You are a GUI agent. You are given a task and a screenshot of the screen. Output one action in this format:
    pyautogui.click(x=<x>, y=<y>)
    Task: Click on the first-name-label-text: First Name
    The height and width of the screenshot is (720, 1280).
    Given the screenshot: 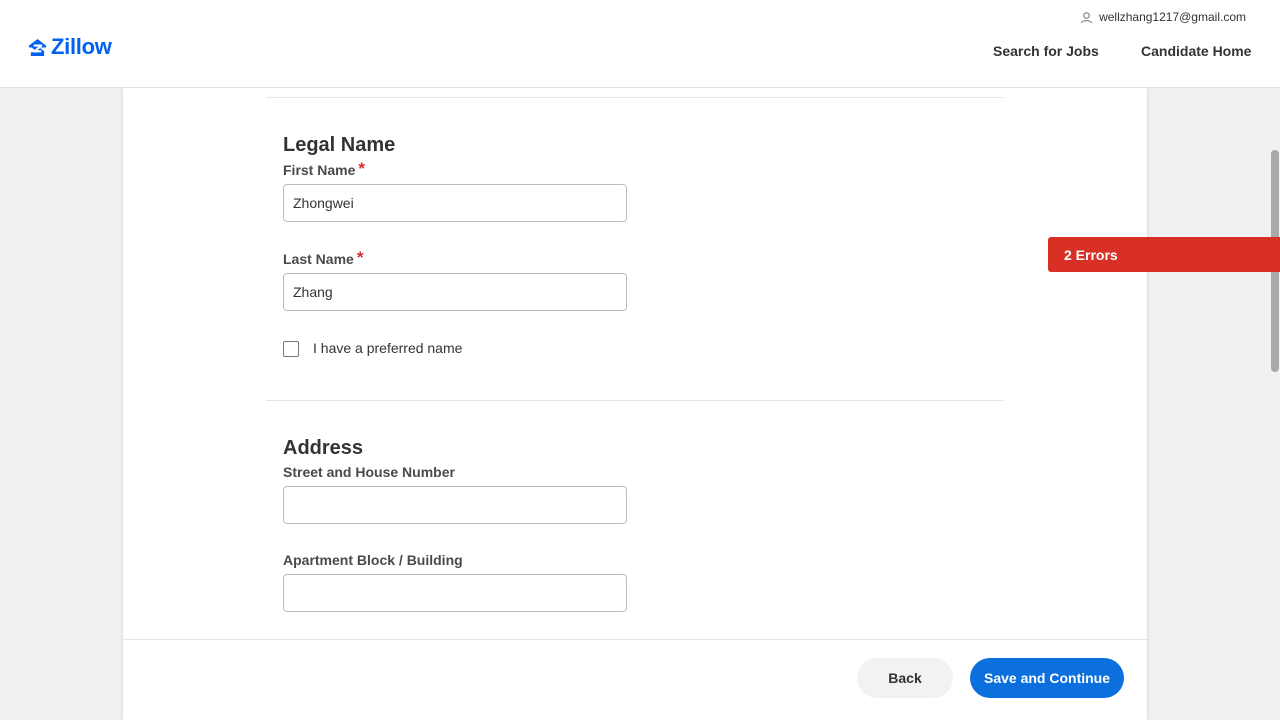 What is the action you would take?
    pyautogui.click(x=319, y=170)
    